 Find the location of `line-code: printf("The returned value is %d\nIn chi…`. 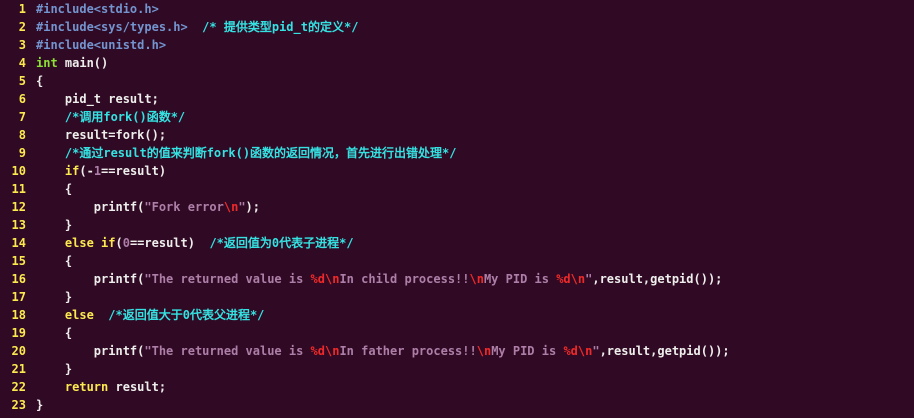

line-code: printf("The returned value is %d\nIn chi… is located at coordinates (379, 279).